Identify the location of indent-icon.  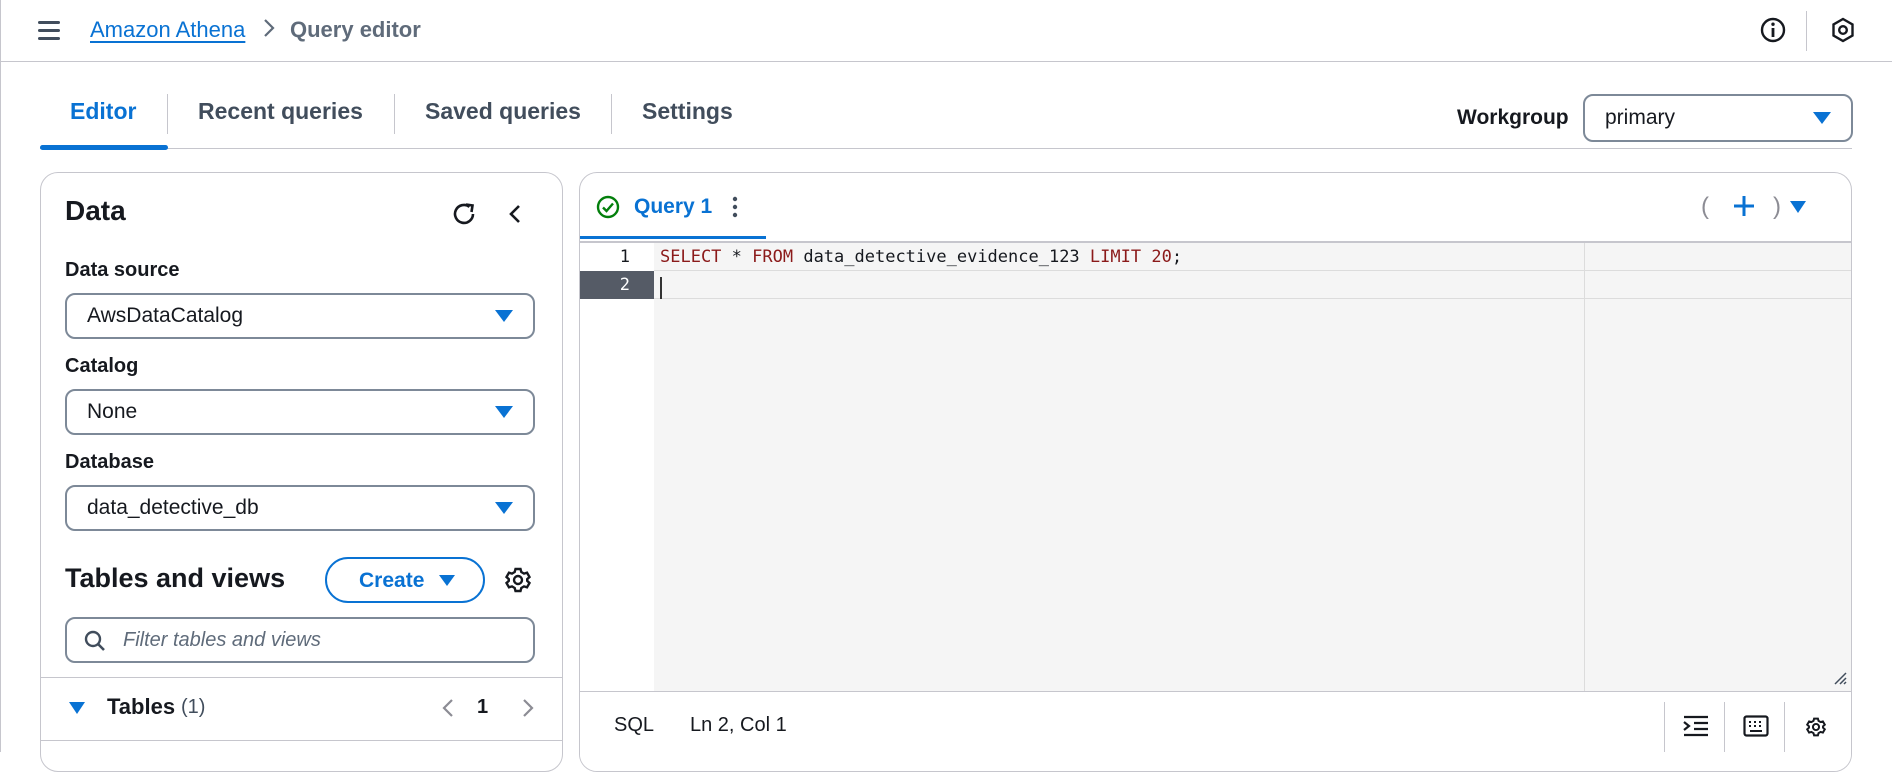
(1695, 726).